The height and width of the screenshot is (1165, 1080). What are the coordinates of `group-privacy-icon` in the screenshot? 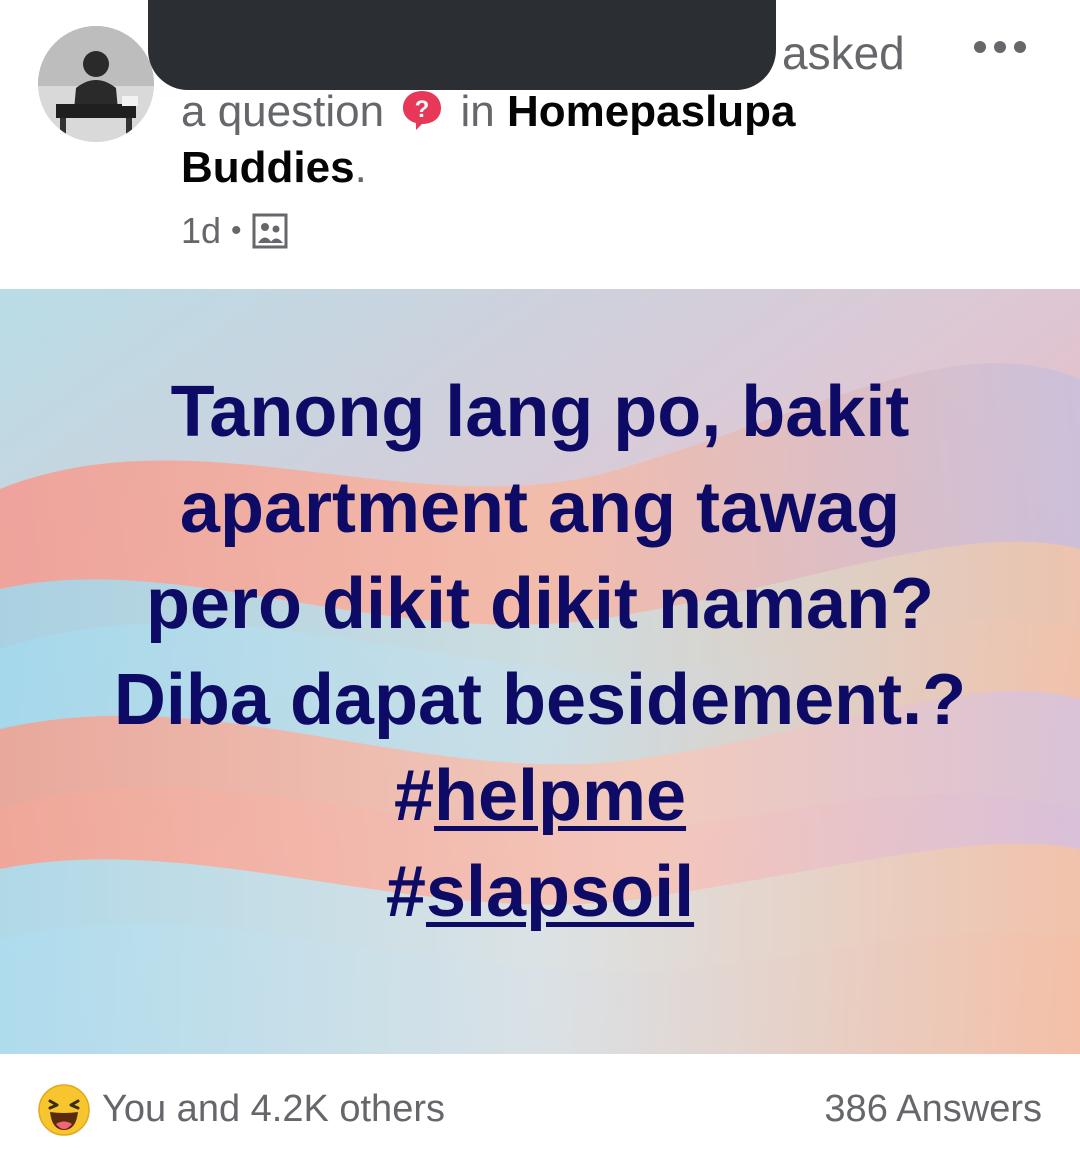 It's located at (270, 231).